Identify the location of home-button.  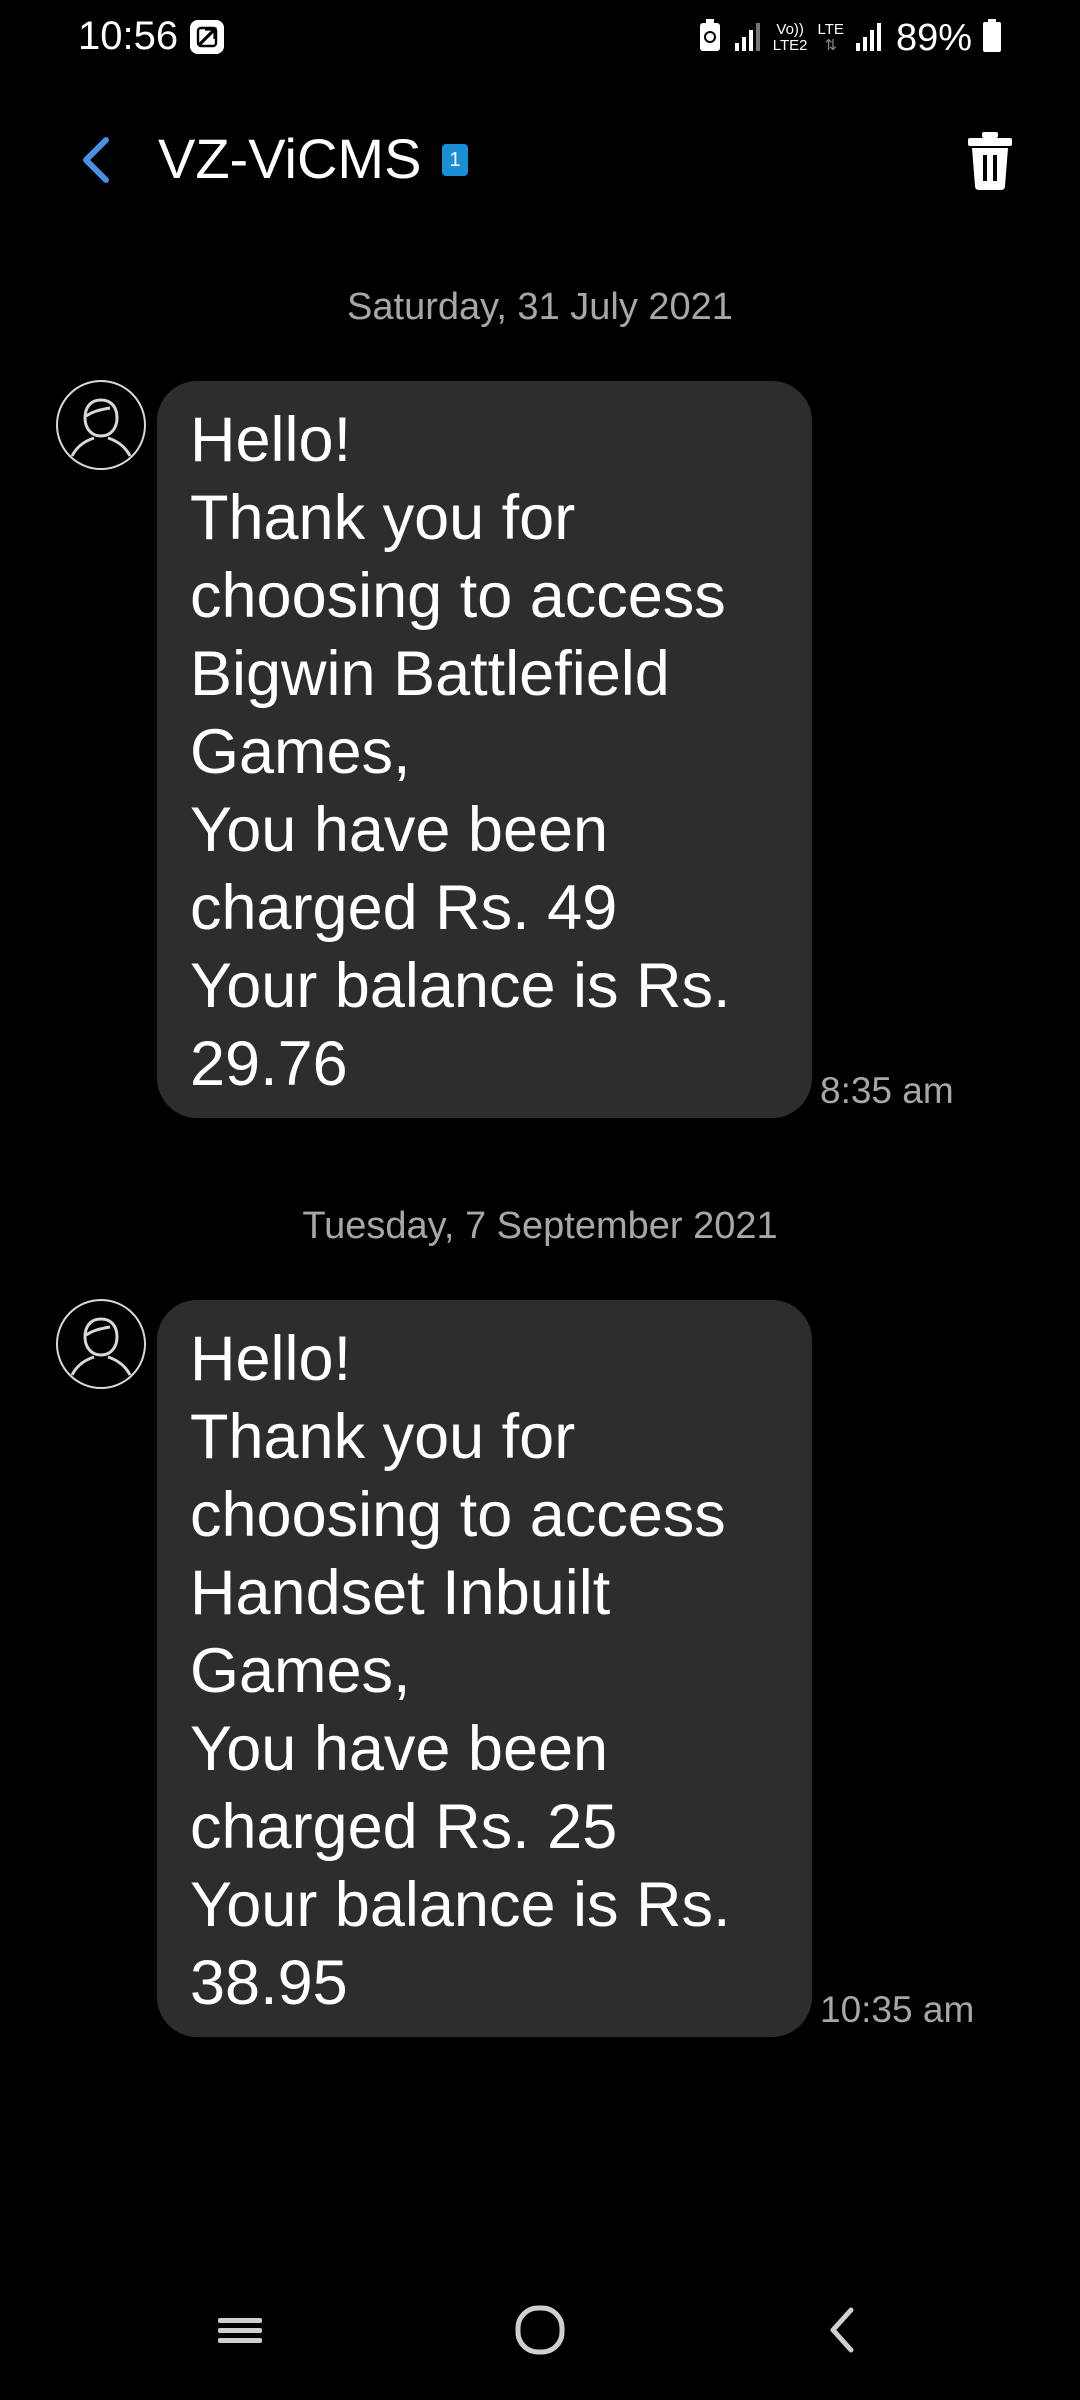
(540, 2330).